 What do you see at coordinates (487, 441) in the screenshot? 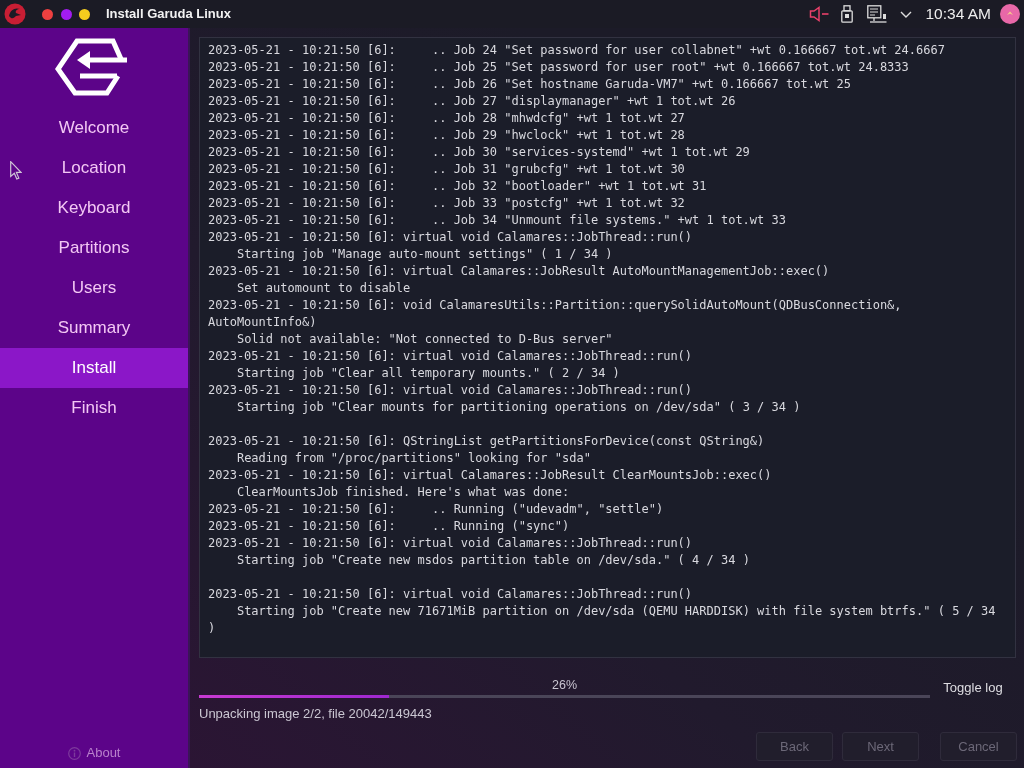
I see `log-line: 2023-05-21 - 10:21:50 [6]: QStringList getPartitionsForDevice(const QString&)` at bounding box center [487, 441].